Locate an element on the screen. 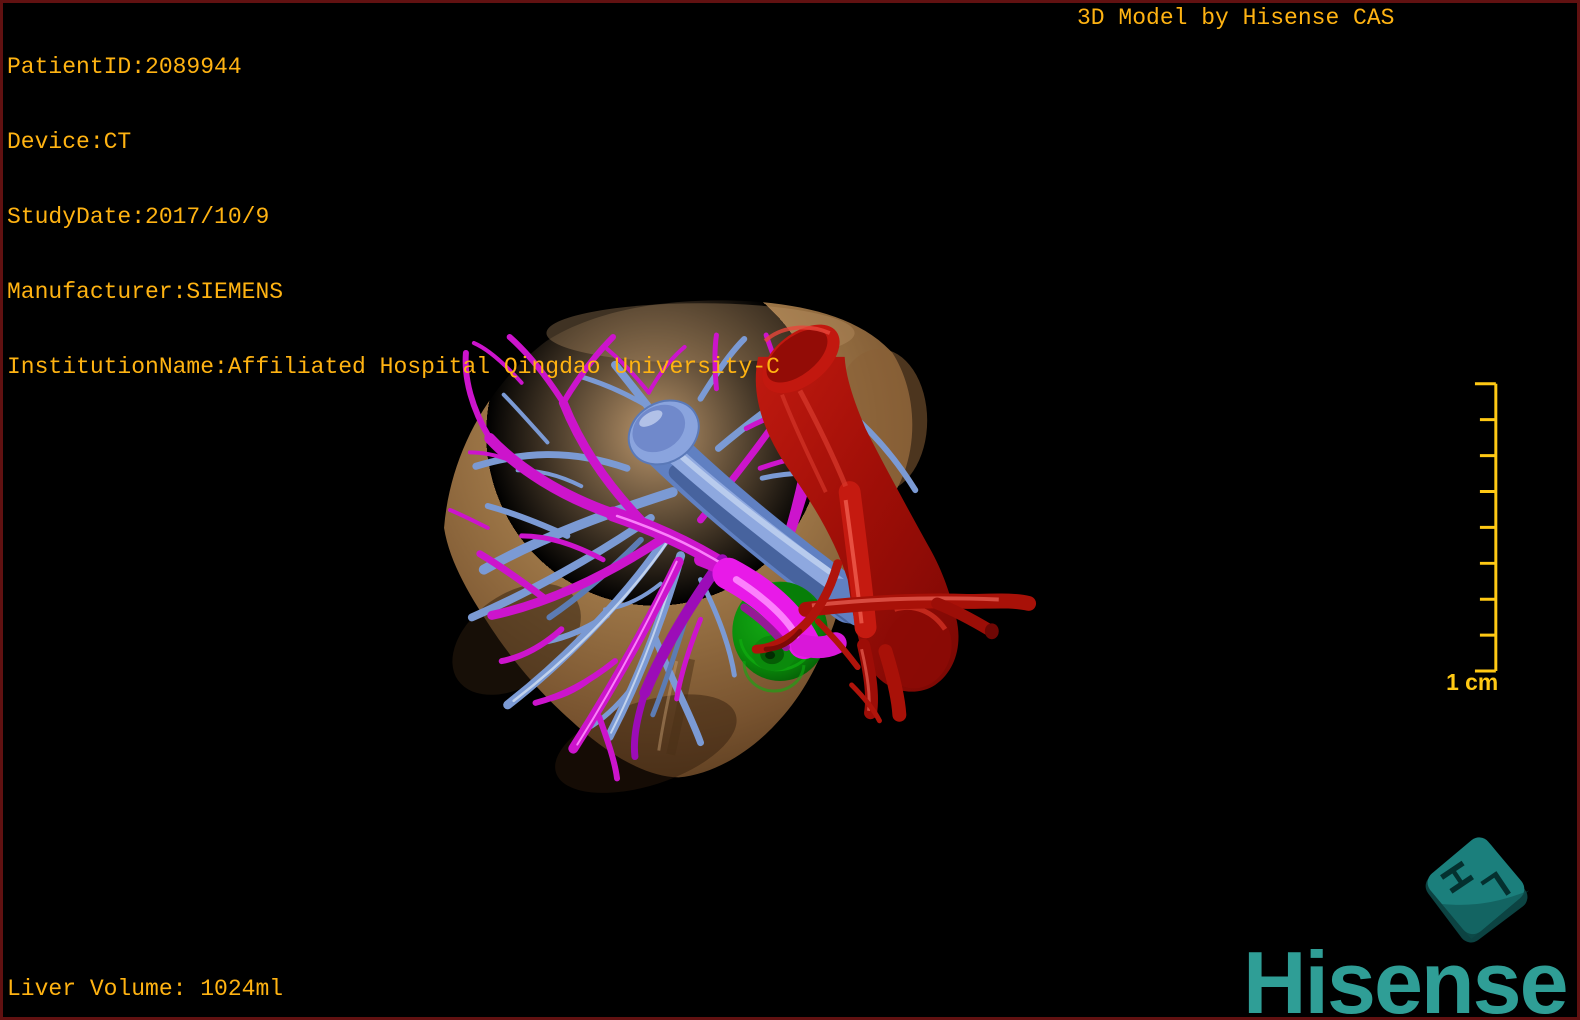  scale-bar-label: 1 cm is located at coordinates (1472, 682).